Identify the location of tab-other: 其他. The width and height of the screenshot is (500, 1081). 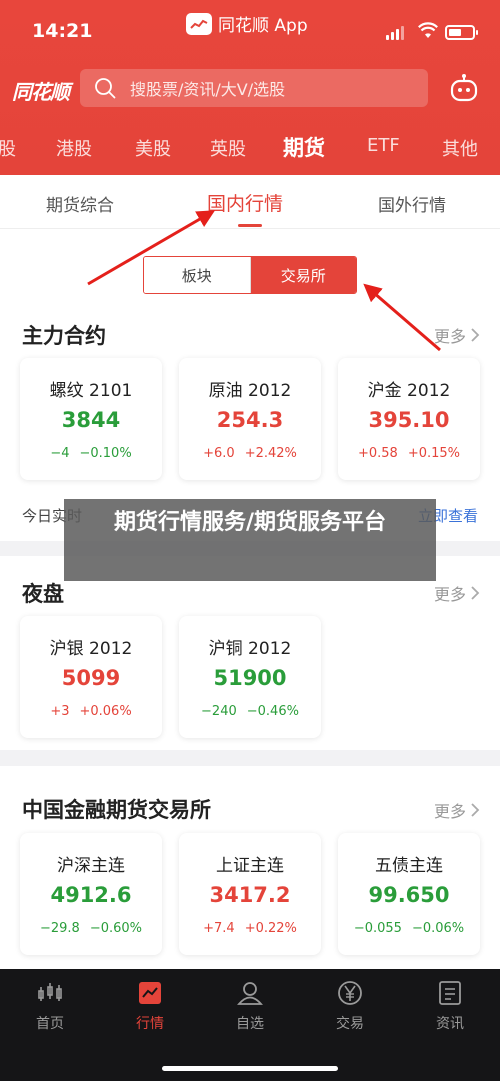
(460, 148).